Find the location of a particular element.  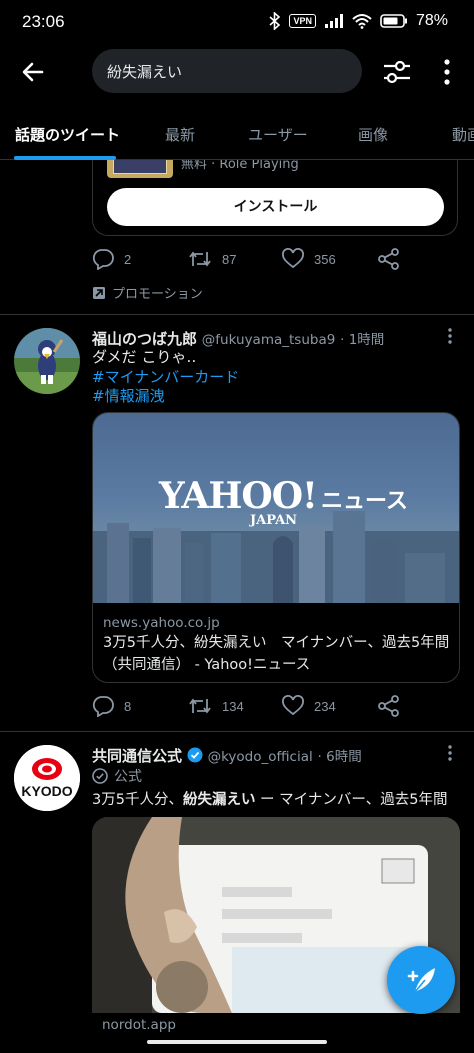

signal-icon is located at coordinates (334, 21).